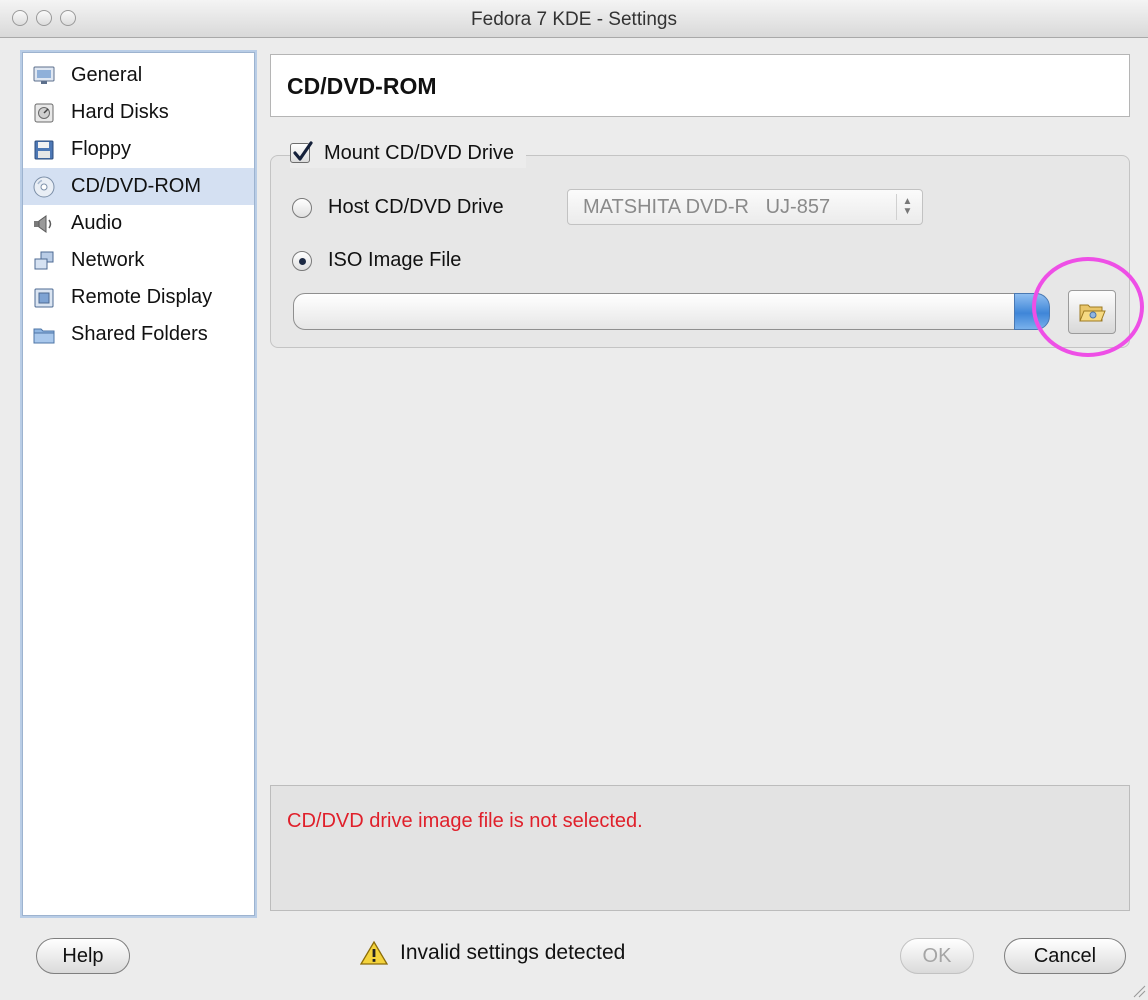 Image resolution: width=1148 pixels, height=1000 pixels. Describe the element at coordinates (108, 260) in the screenshot. I see `sidebar-item-label: Network` at that location.